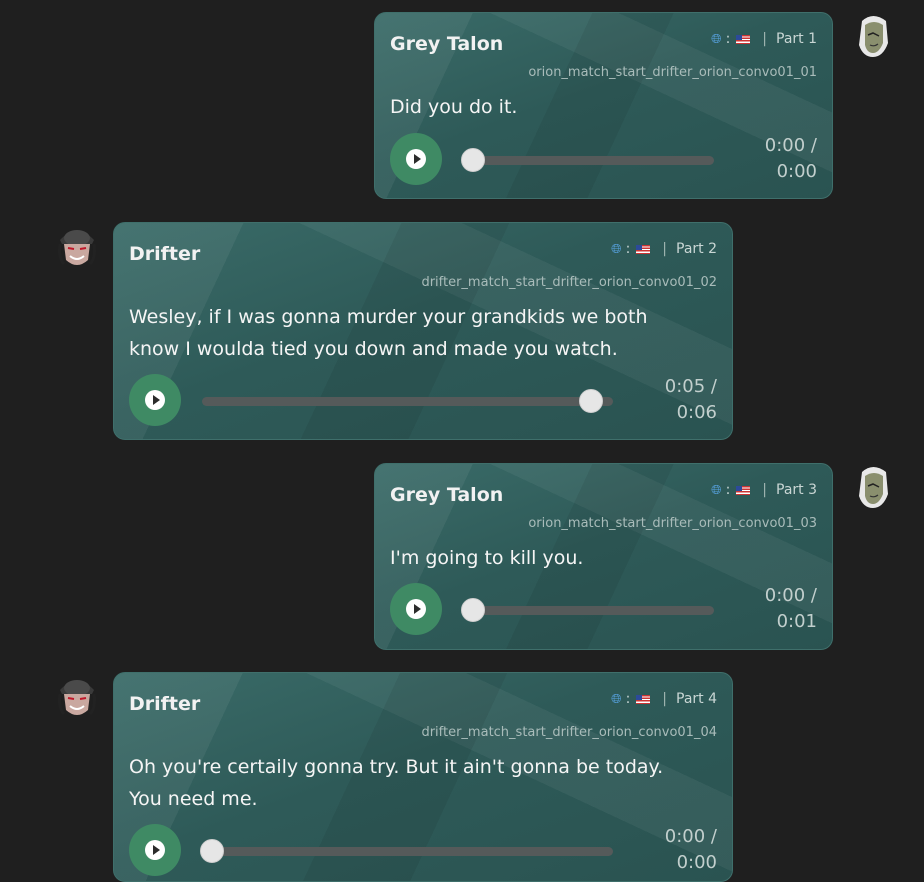 The image size is (924, 882). Describe the element at coordinates (487, 558) in the screenshot. I see `message-text: I'm going to kill you.` at that location.